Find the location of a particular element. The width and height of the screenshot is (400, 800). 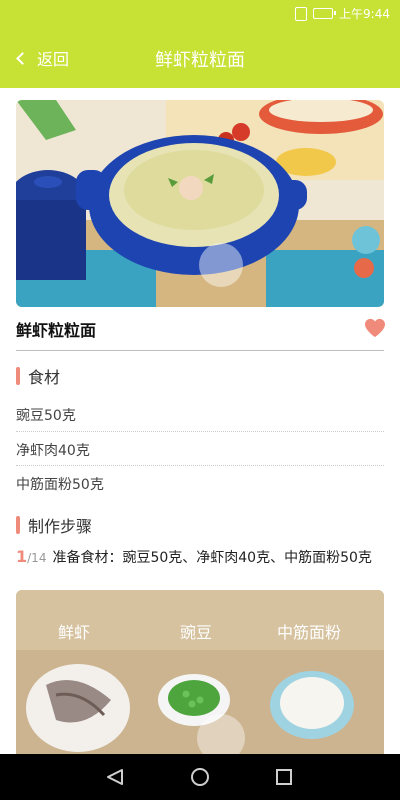

vibrate-icon is located at coordinates (301, 13).